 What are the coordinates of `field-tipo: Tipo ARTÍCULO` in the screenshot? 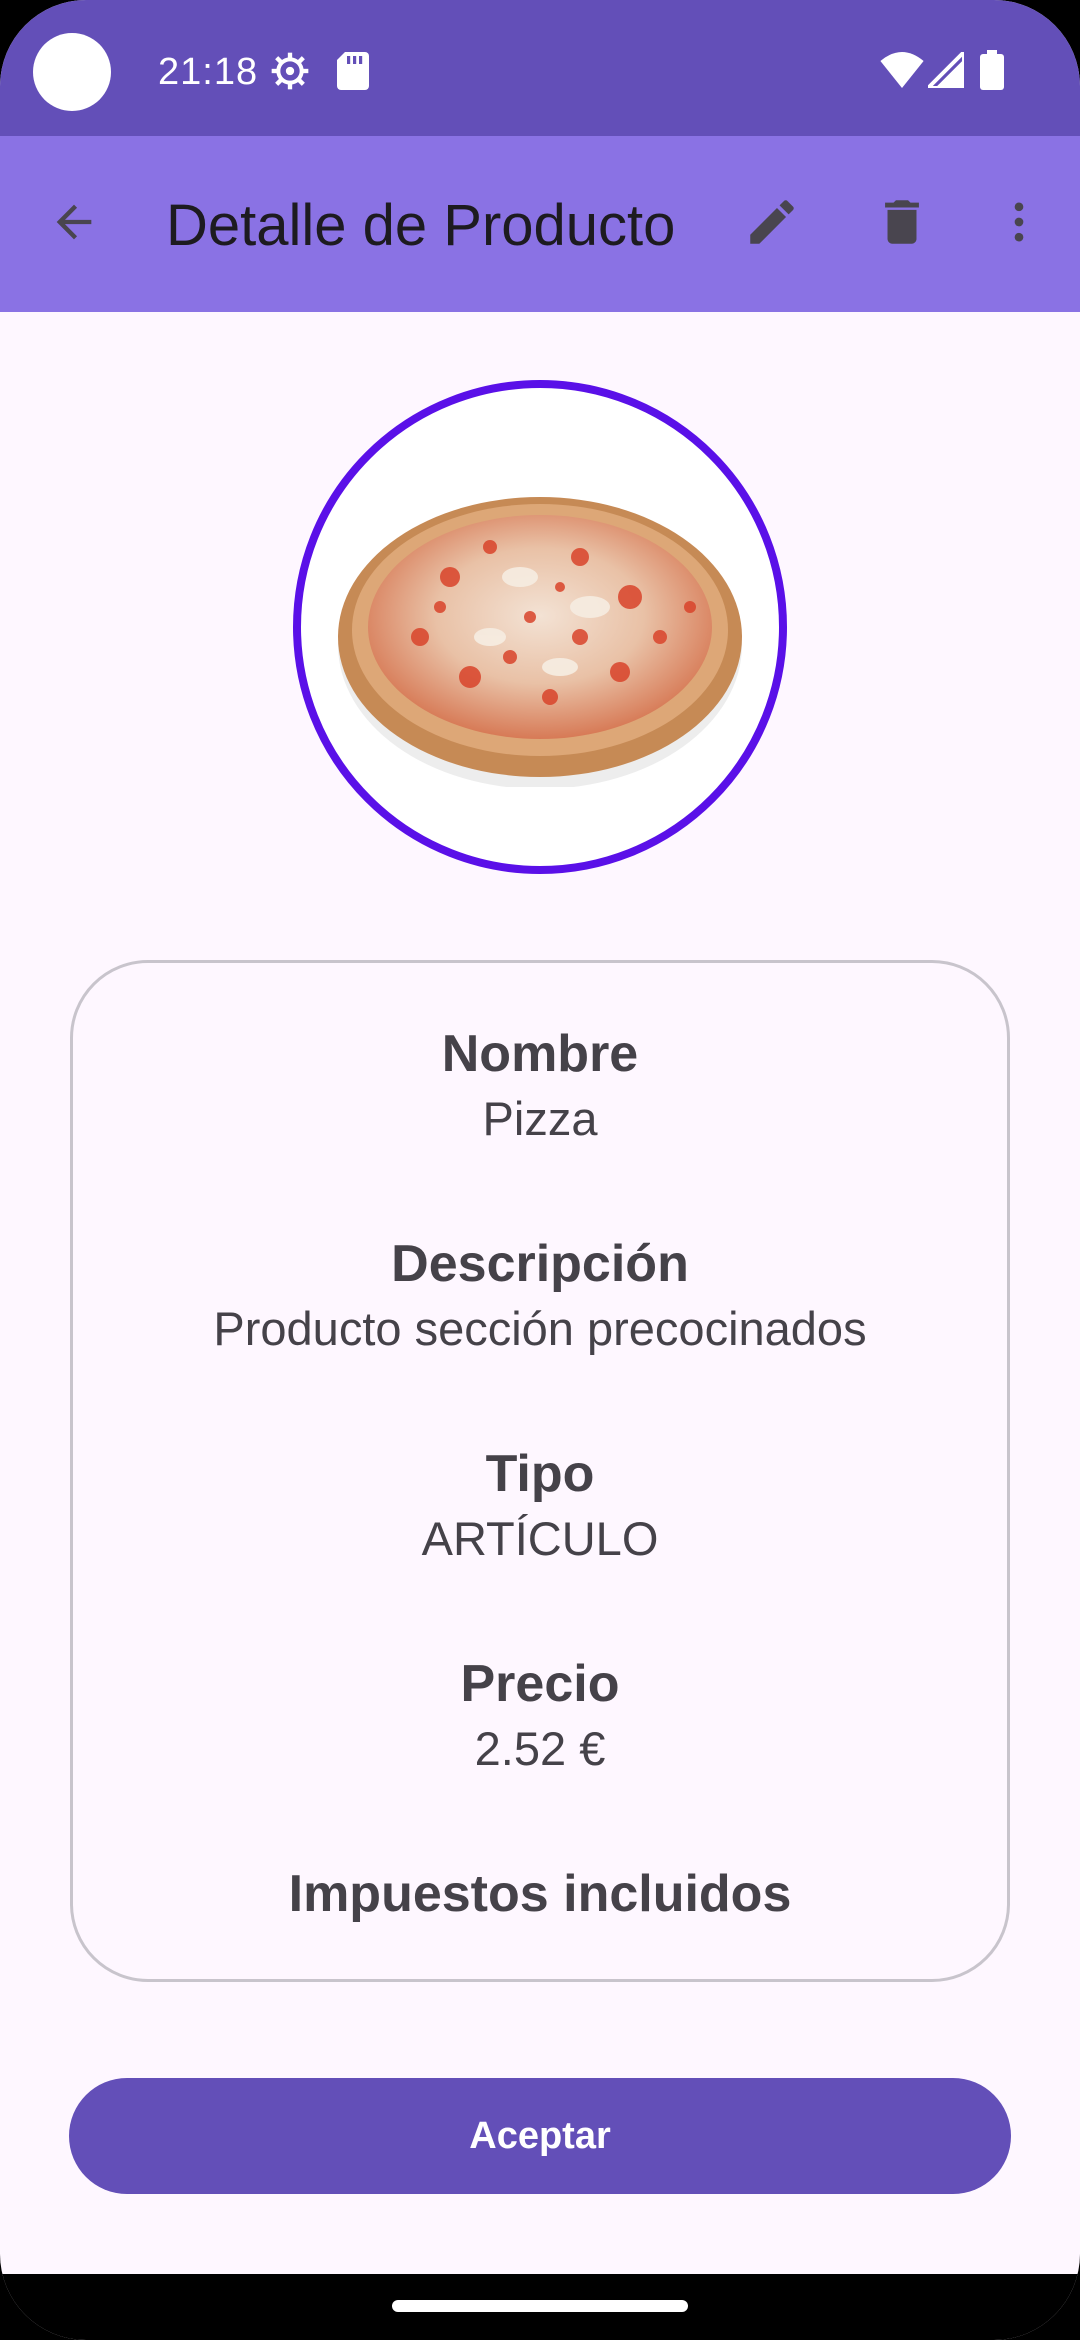 It's located at (540, 1506).